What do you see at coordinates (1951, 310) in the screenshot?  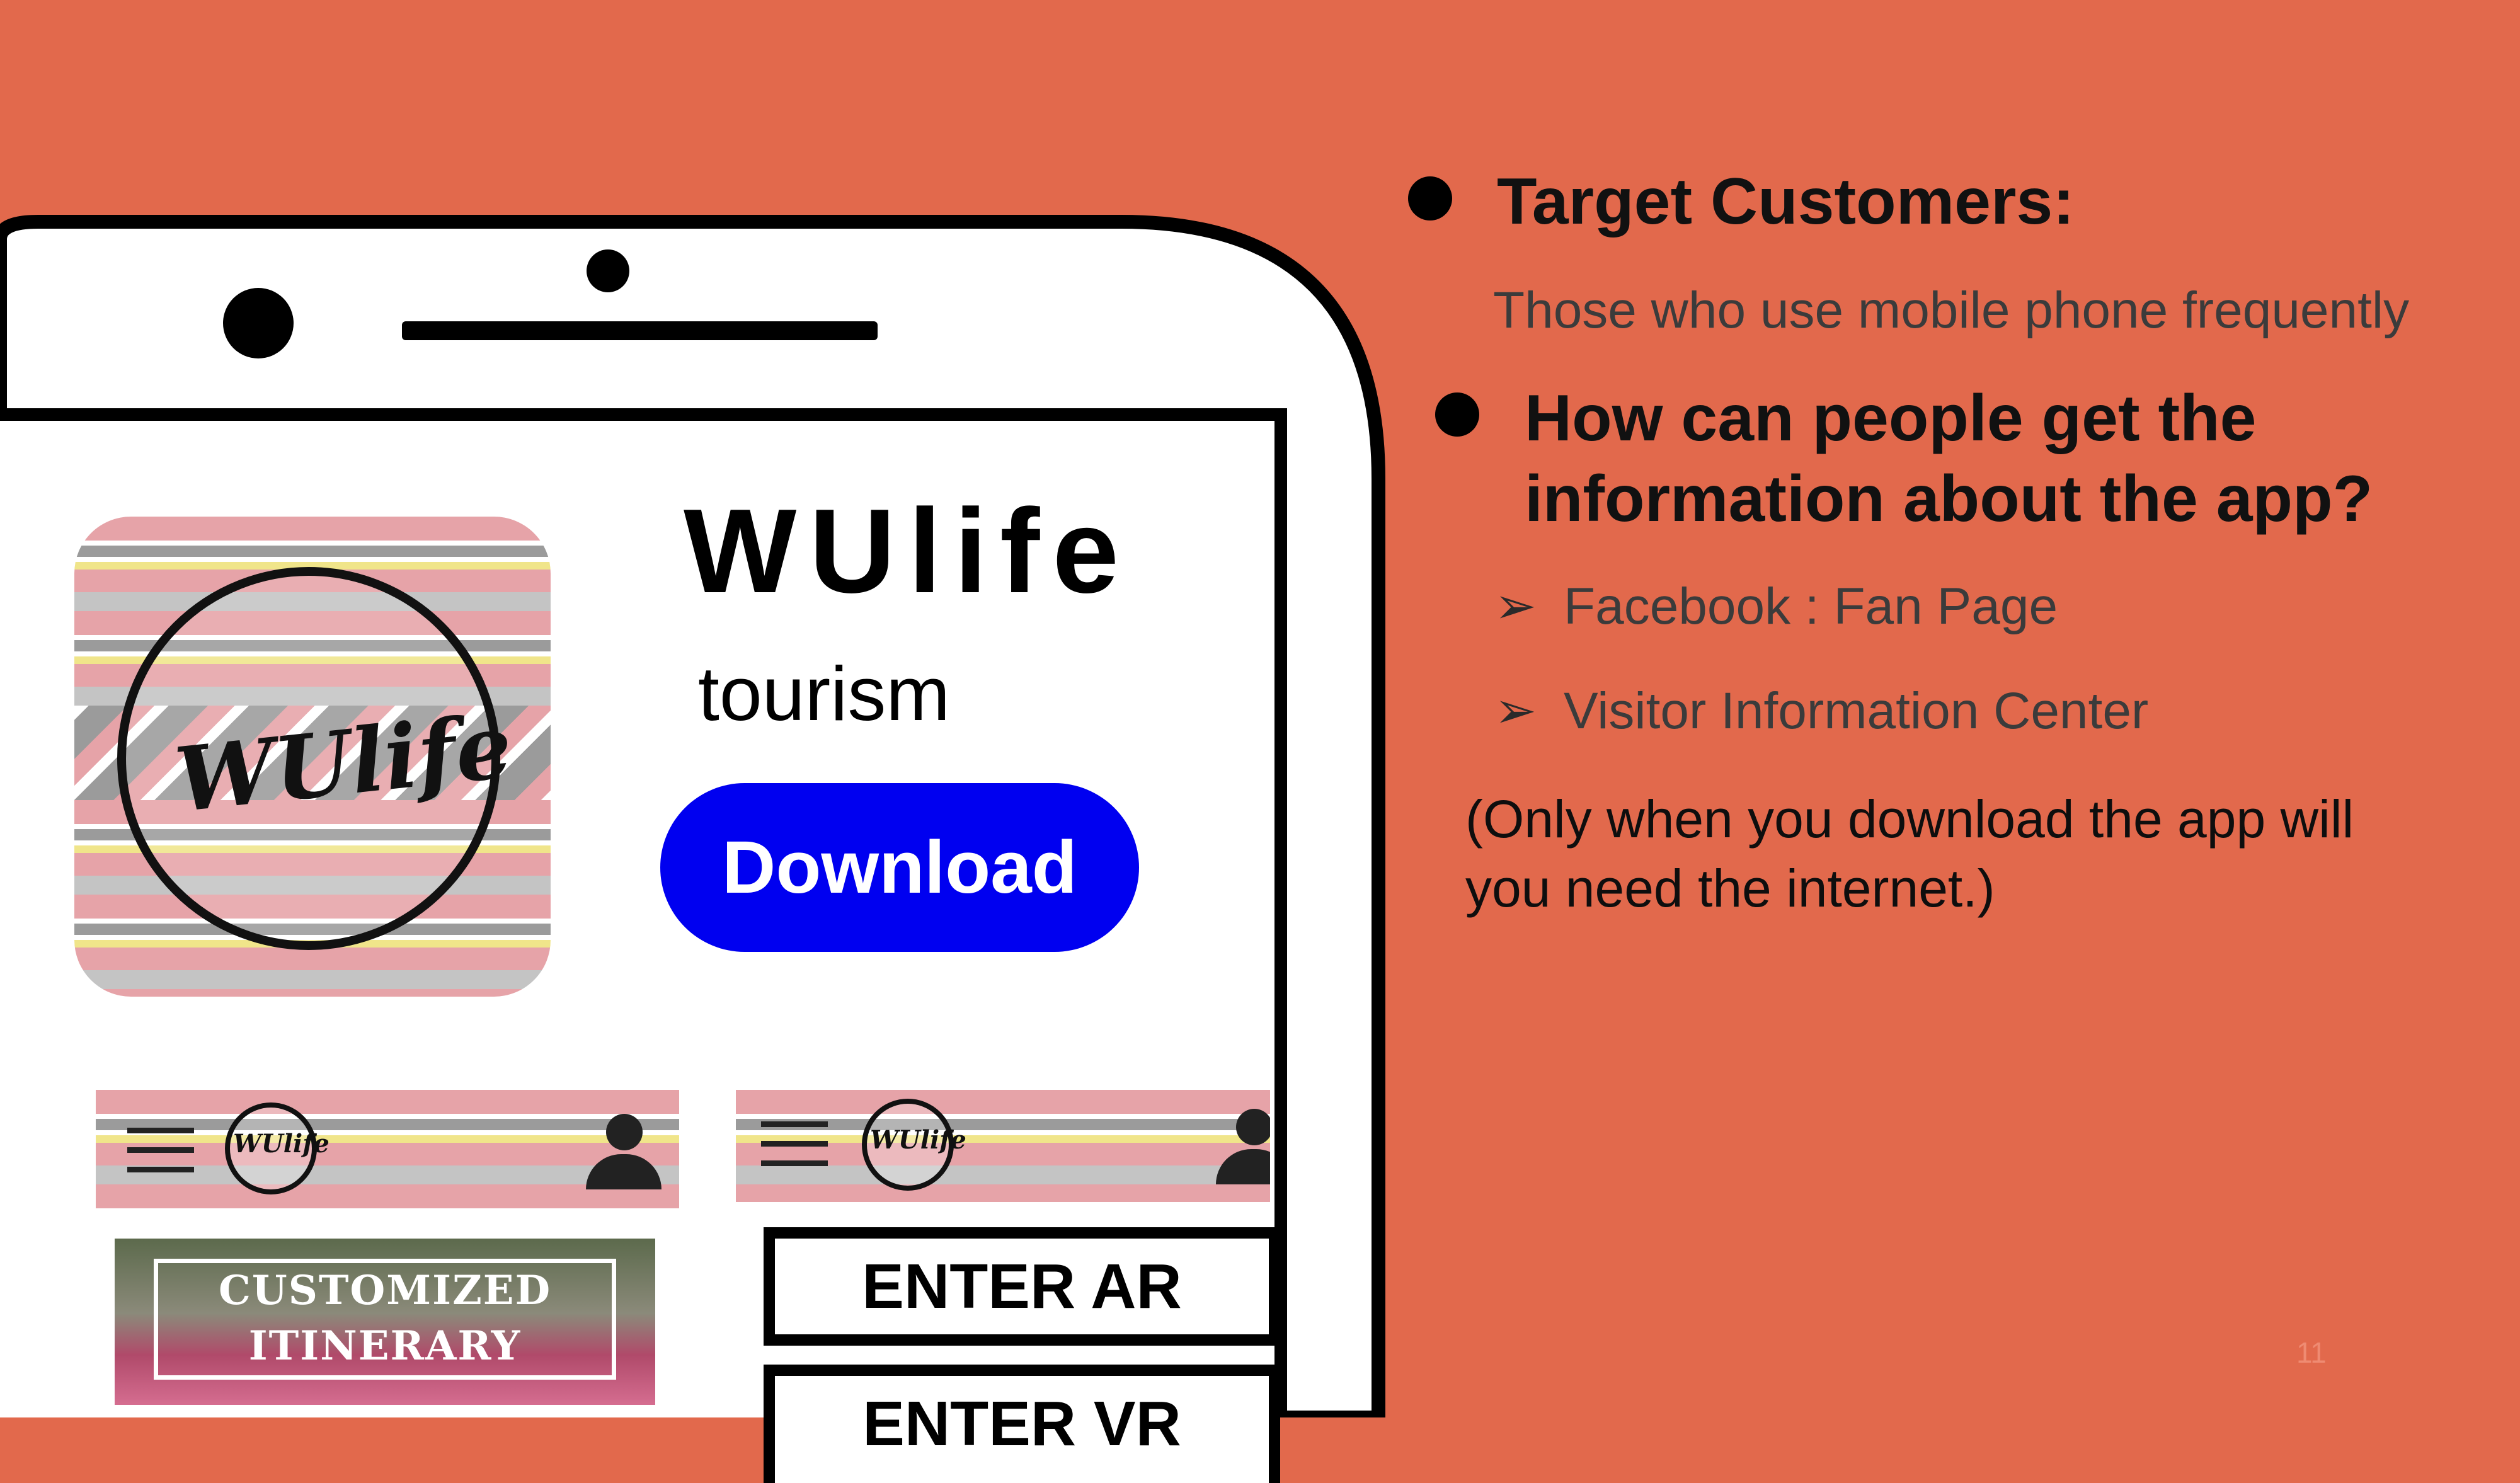 I see `target-customers-text: Those who use mobile phone frequently` at bounding box center [1951, 310].